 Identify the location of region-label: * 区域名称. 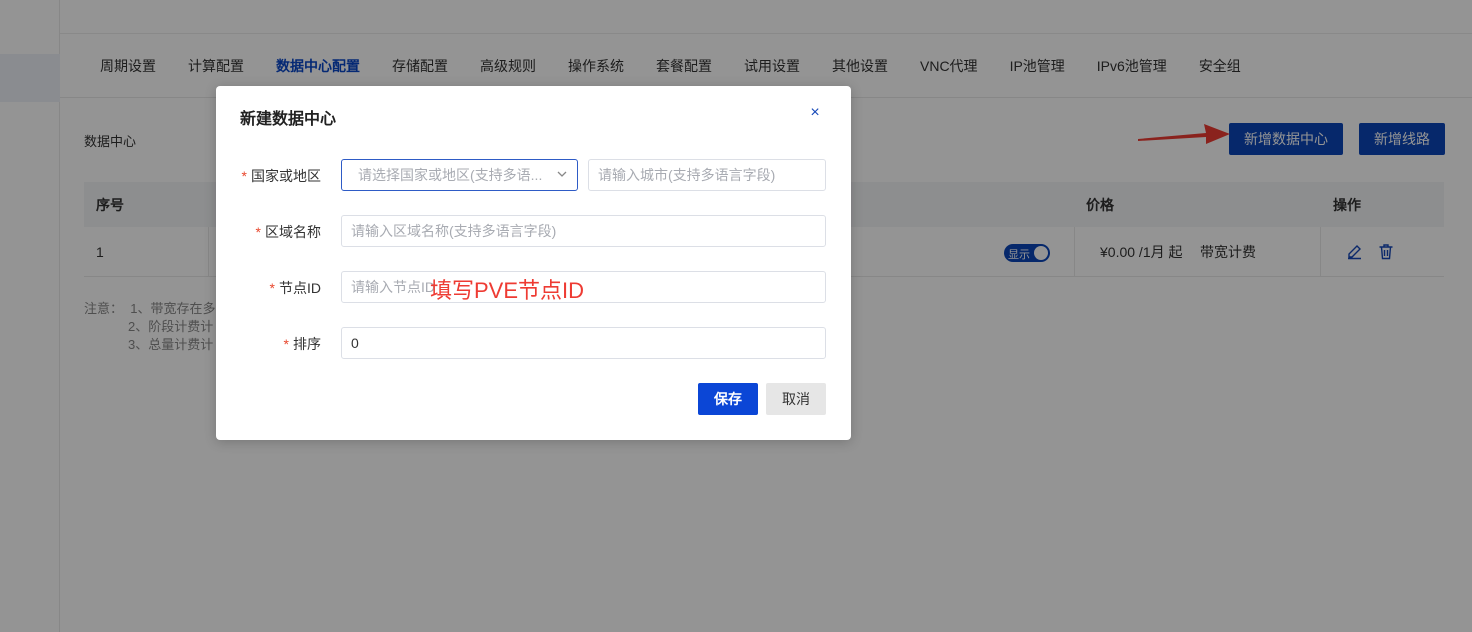
(288, 232).